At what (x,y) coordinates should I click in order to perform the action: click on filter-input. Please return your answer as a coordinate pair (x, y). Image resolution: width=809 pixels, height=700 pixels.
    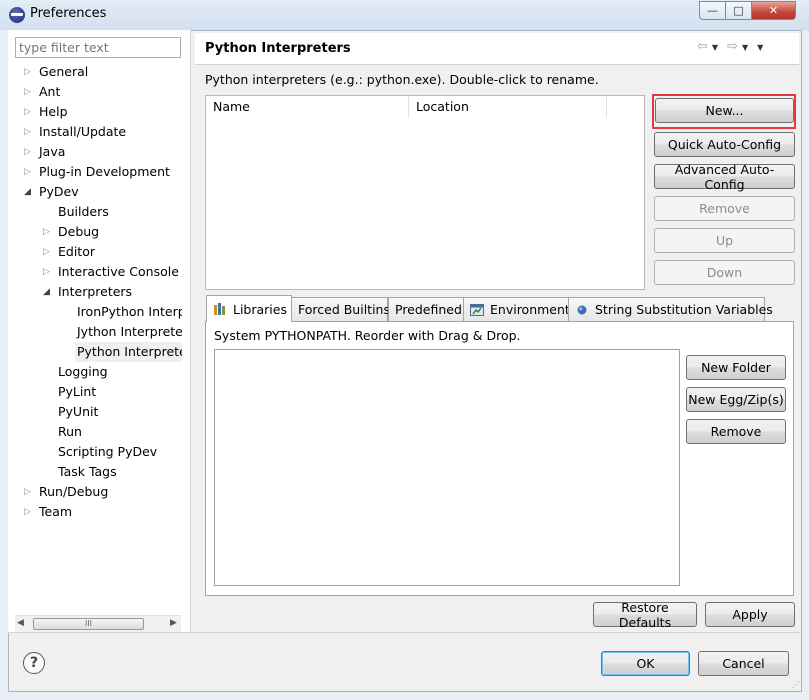
    Looking at the image, I should click on (98, 47).